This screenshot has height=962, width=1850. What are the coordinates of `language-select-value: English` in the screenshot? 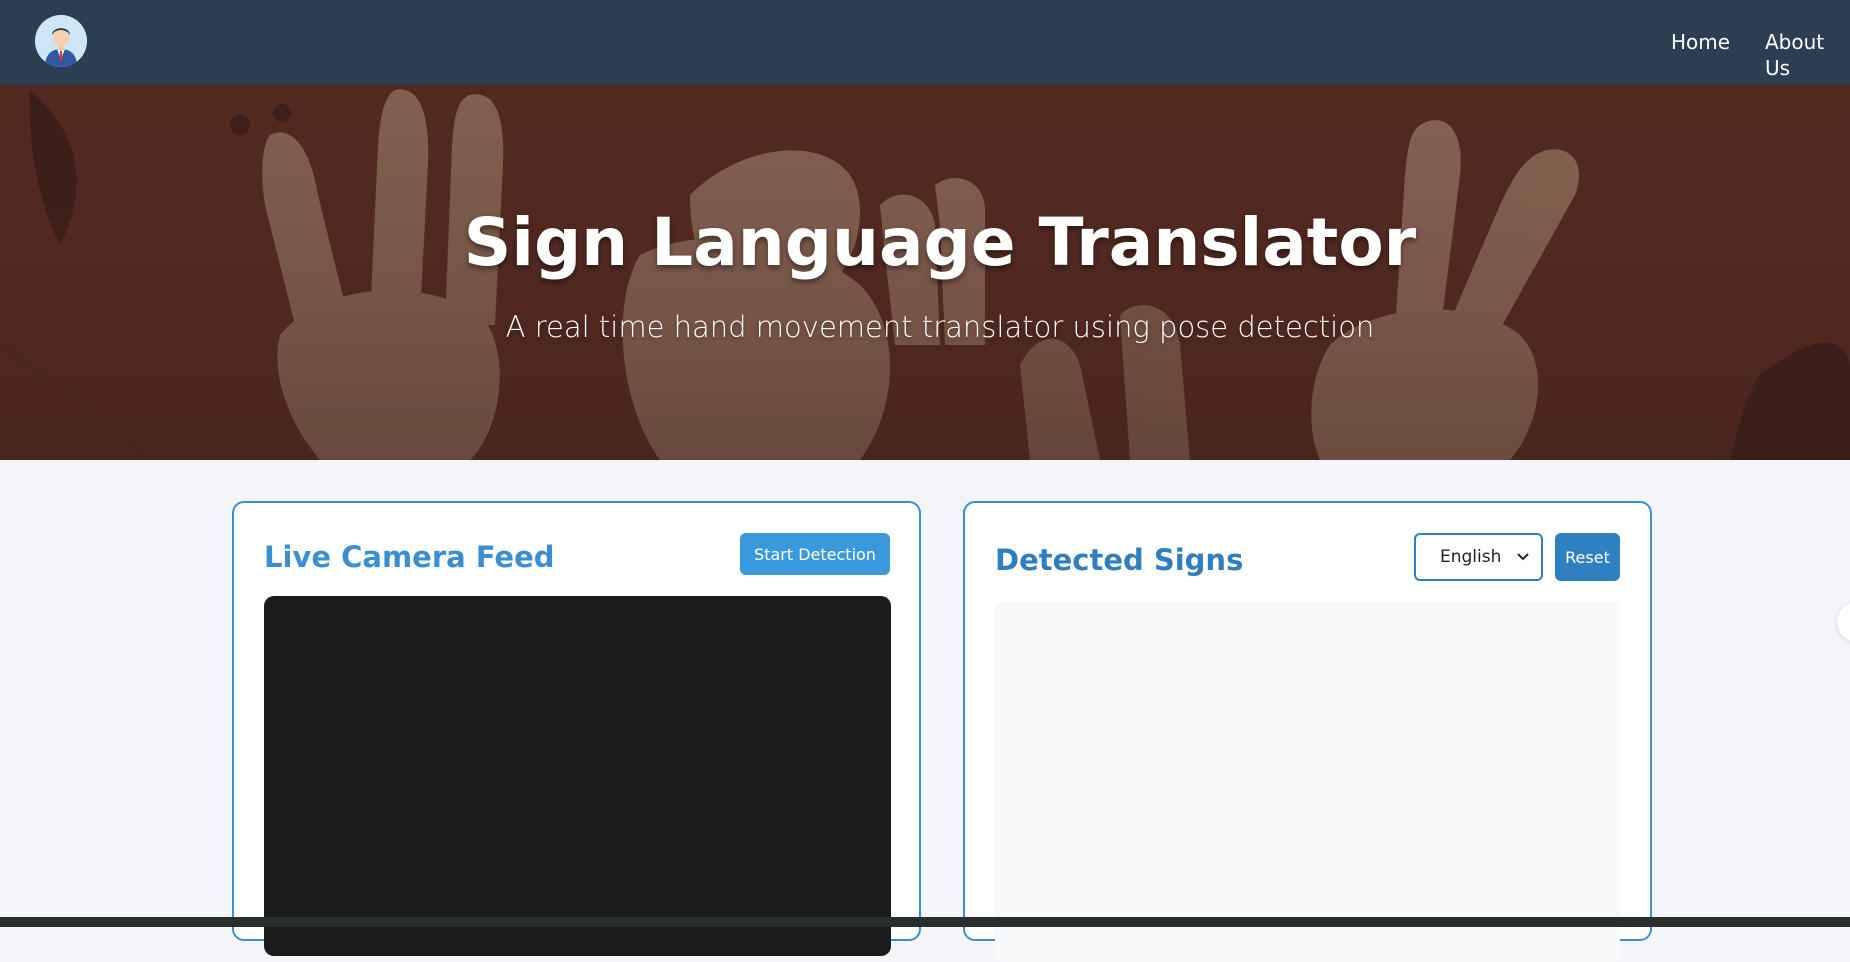 It's located at (1471, 557).